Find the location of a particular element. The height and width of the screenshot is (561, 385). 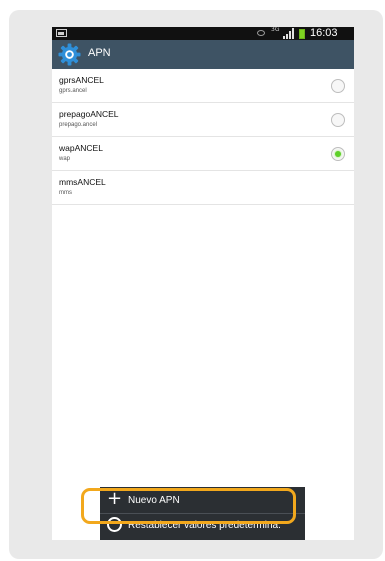

apn-name: prepagoANCEL is located at coordinates (89, 114).